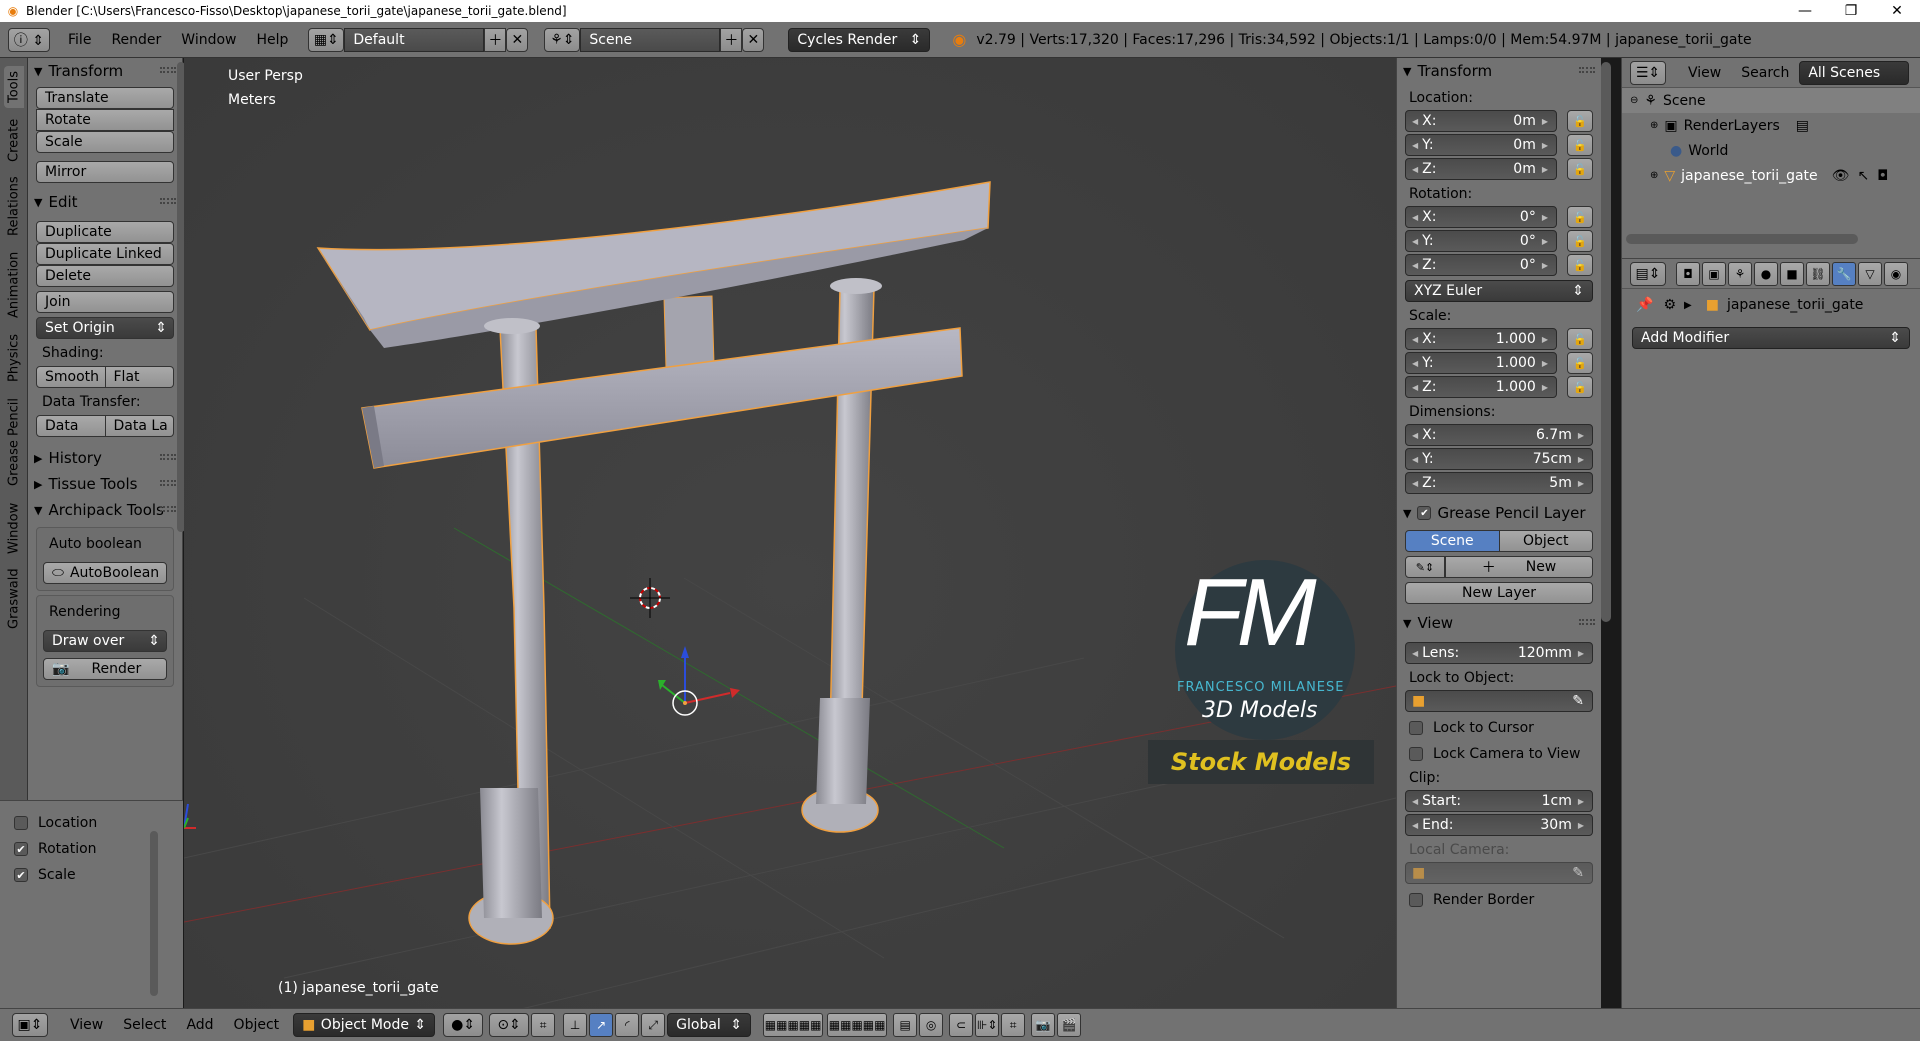 This screenshot has height=1041, width=1920. What do you see at coordinates (105, 573) in the screenshot?
I see `autoboolean-button: ⬭ AutoBoolean` at bounding box center [105, 573].